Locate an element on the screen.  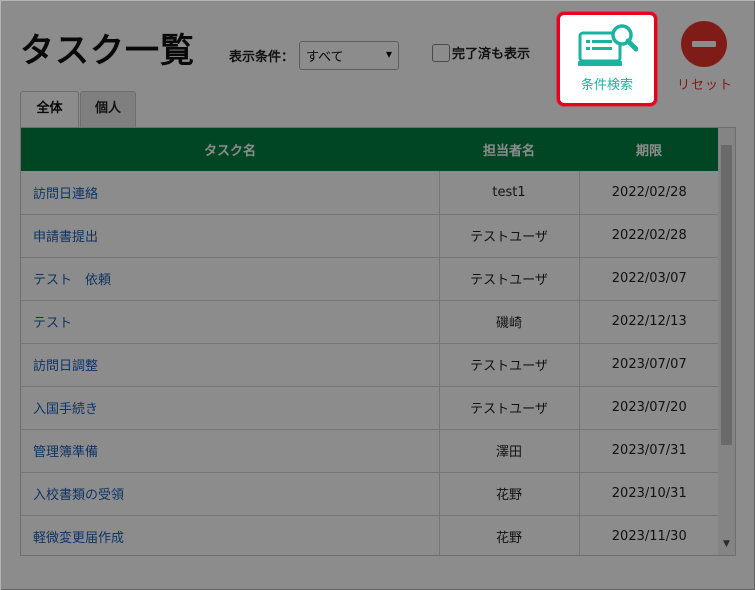
due-date-cell: 2023/07/07 is located at coordinates (648, 365).